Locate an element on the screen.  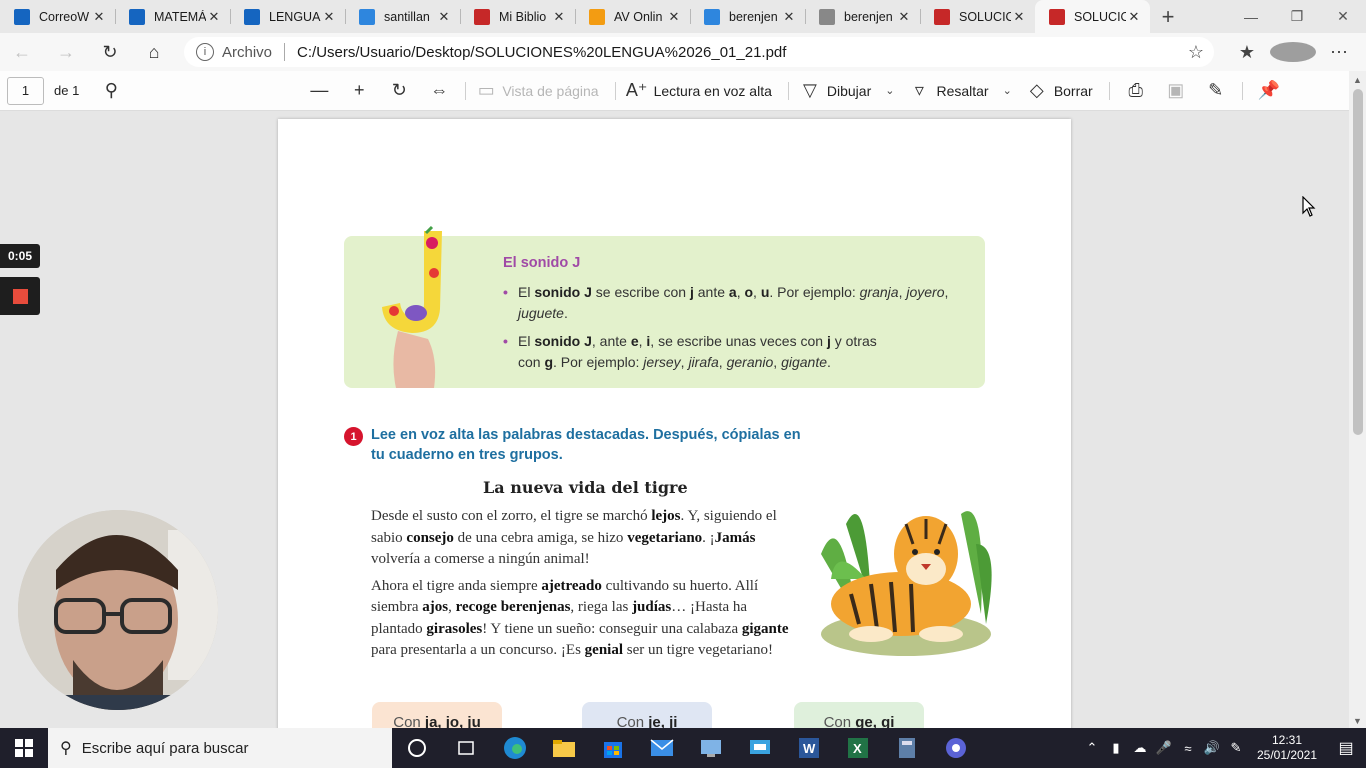
browser-tab: santillan ✕ is located at coordinates (402, 16).